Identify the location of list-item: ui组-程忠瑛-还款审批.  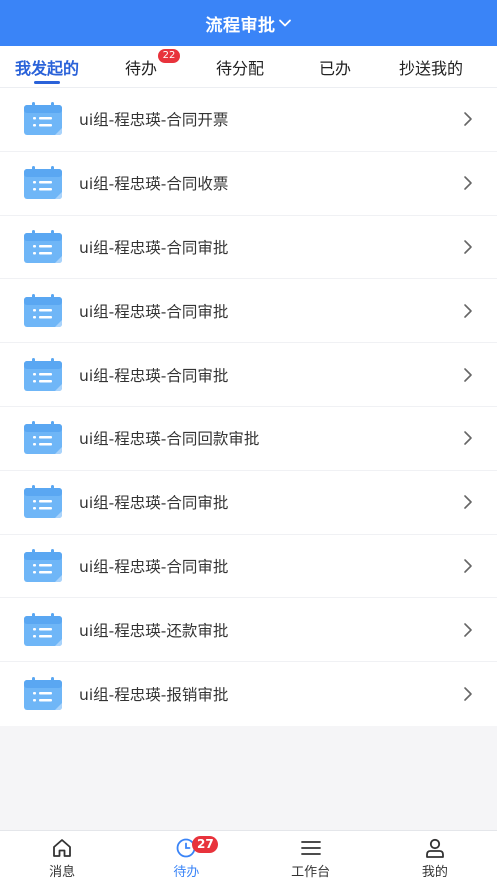
(248, 630).